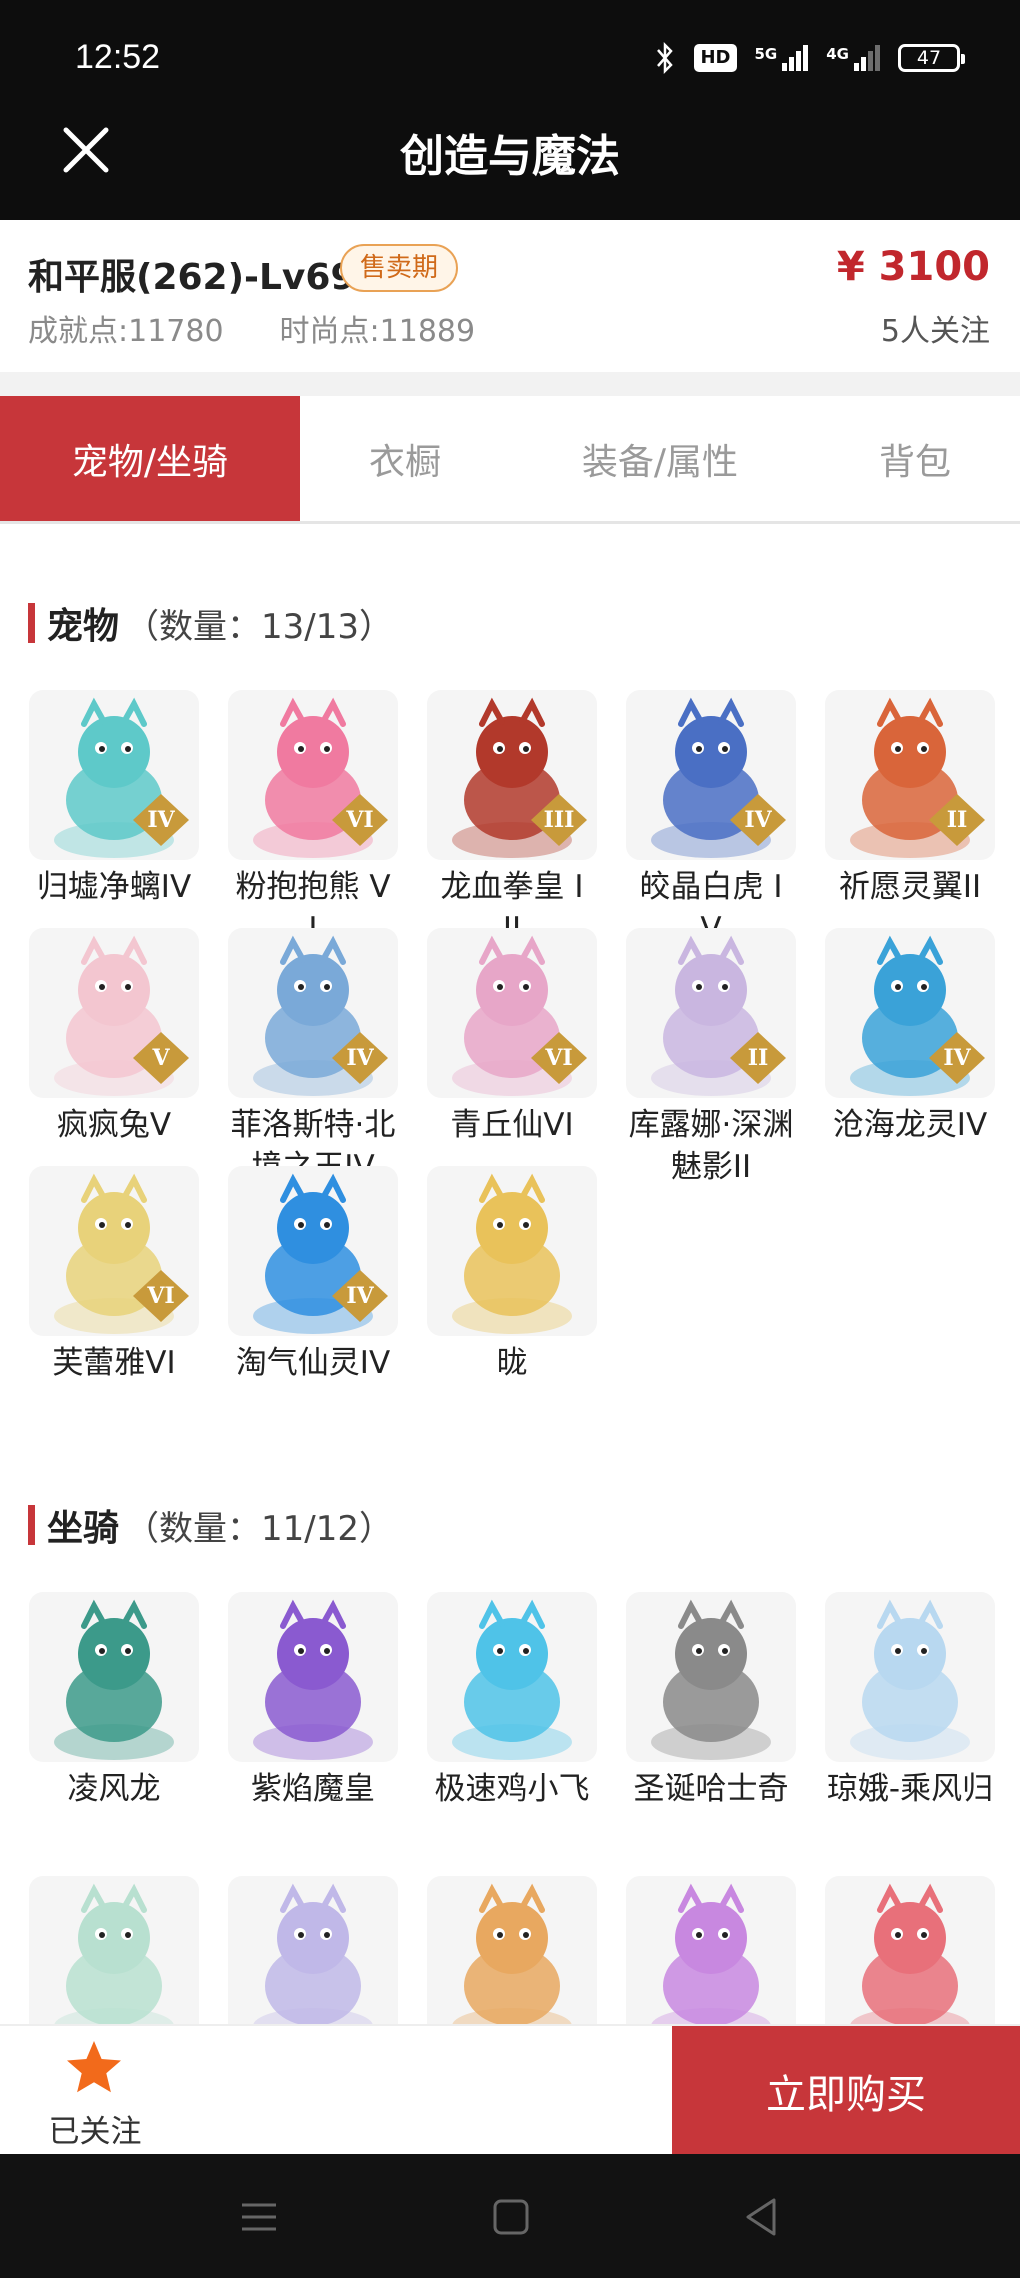 This screenshot has width=1020, height=2278. Describe the element at coordinates (846, 2091) in the screenshot. I see `buy-now-button: 立即购买` at that location.